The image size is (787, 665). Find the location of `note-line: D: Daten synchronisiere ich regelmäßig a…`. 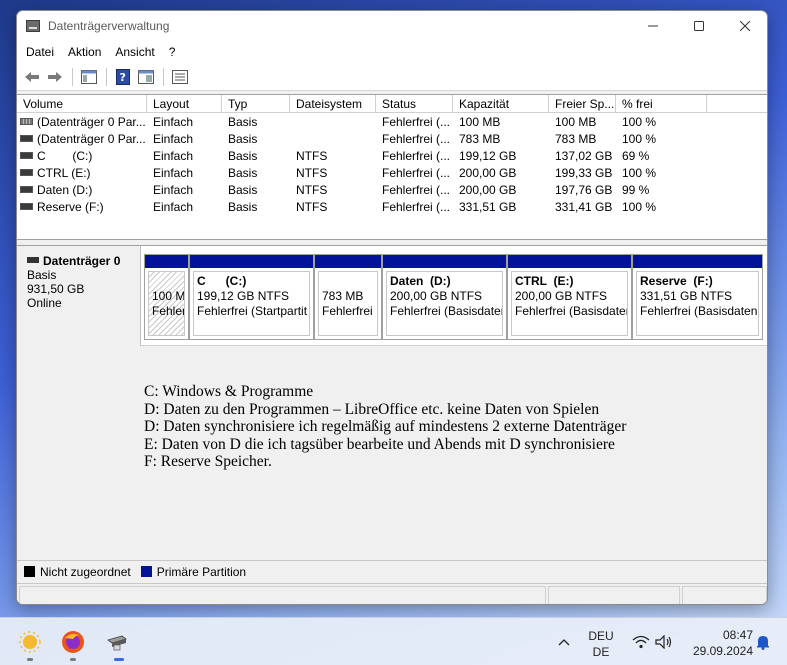

note-line: D: Daten synchronisiere ich regelmäßig a… is located at coordinates (385, 426).